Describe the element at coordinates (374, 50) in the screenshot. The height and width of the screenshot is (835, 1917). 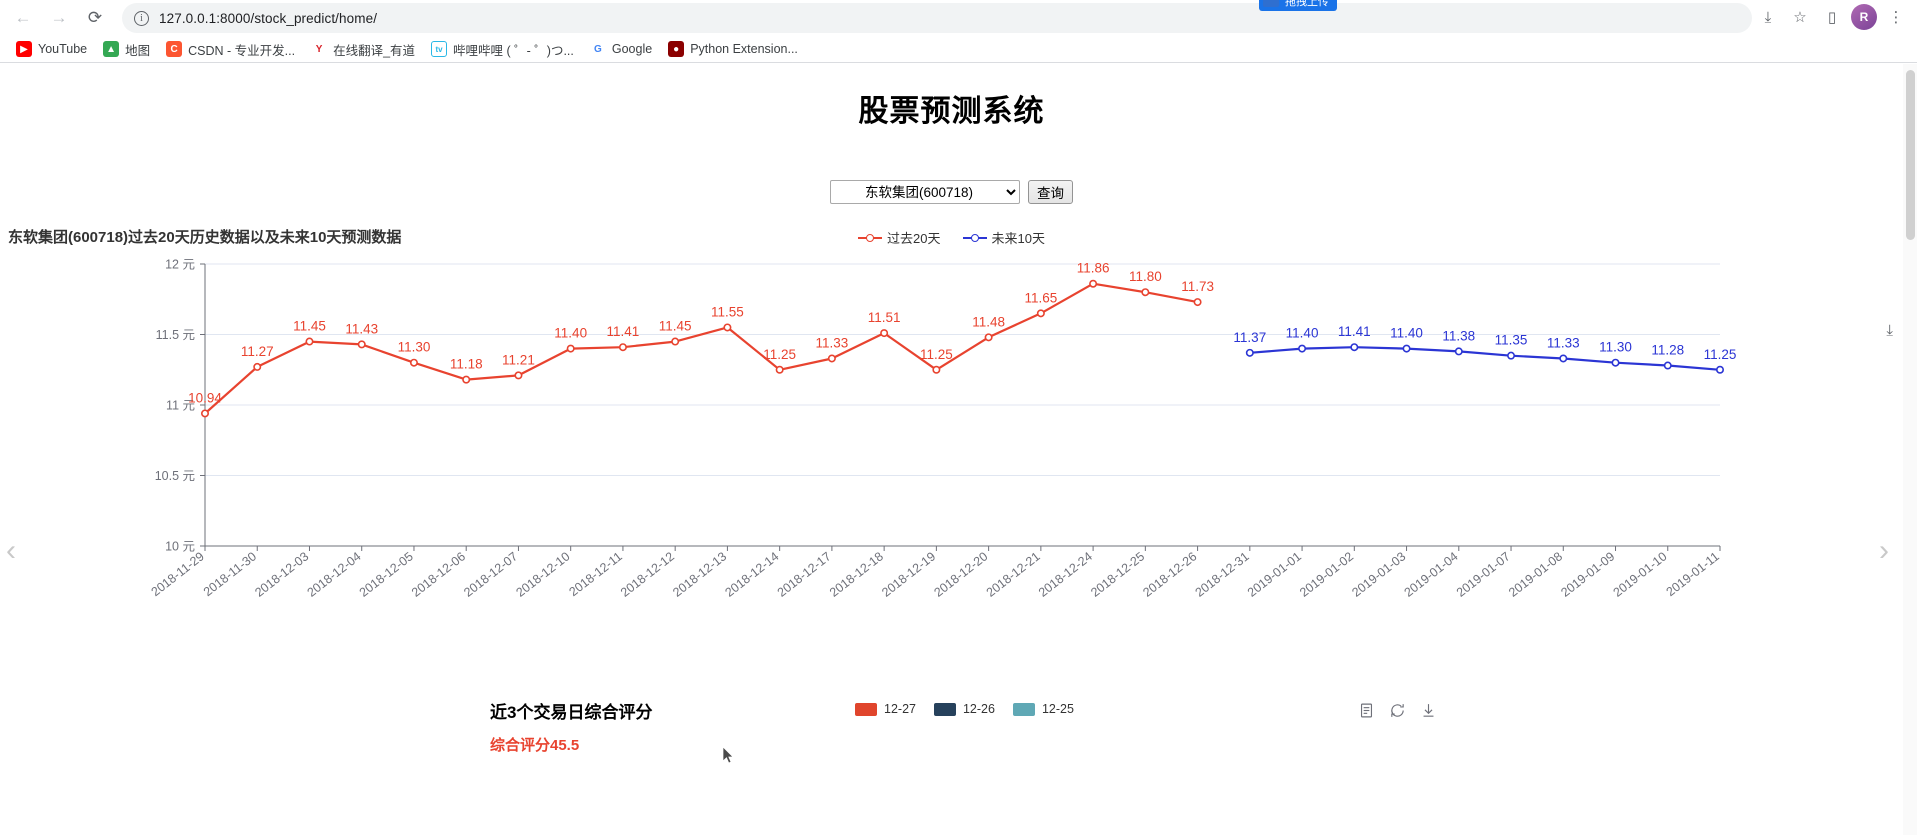
I see `bookmark-label: 在线翻译_有道` at that location.